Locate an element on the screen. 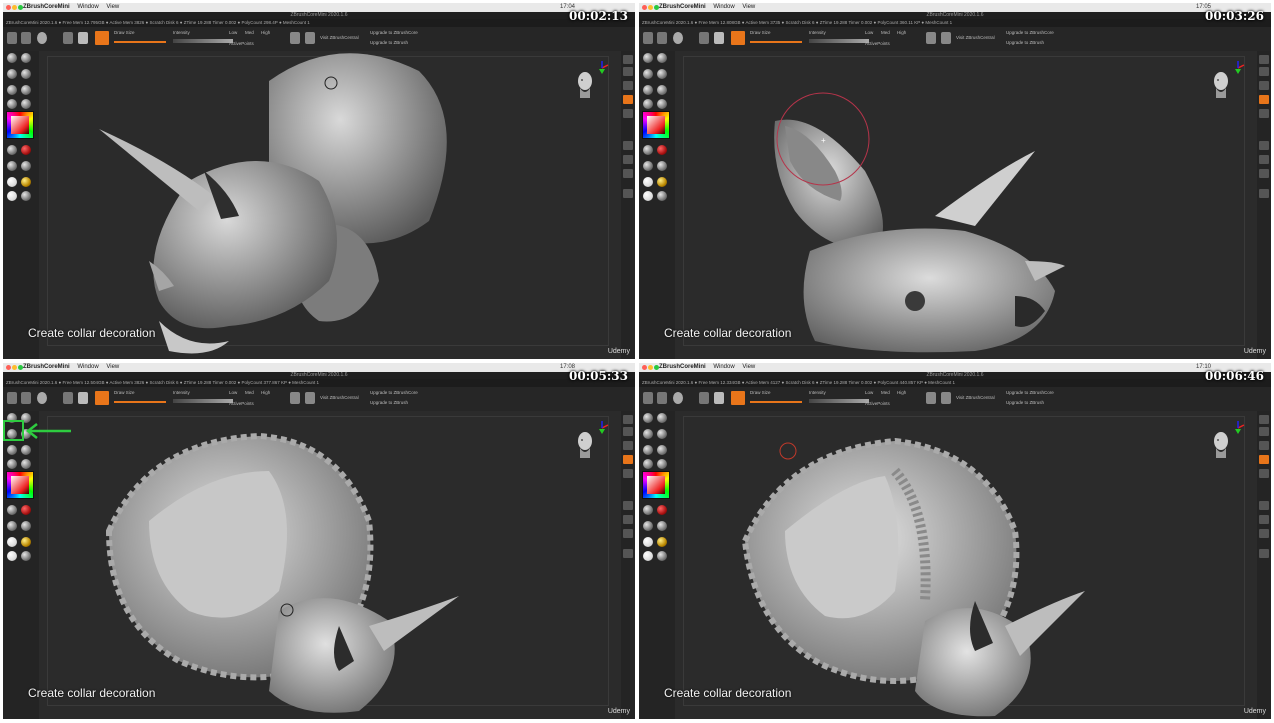  material-gold-icon is located at coordinates (26, 182).